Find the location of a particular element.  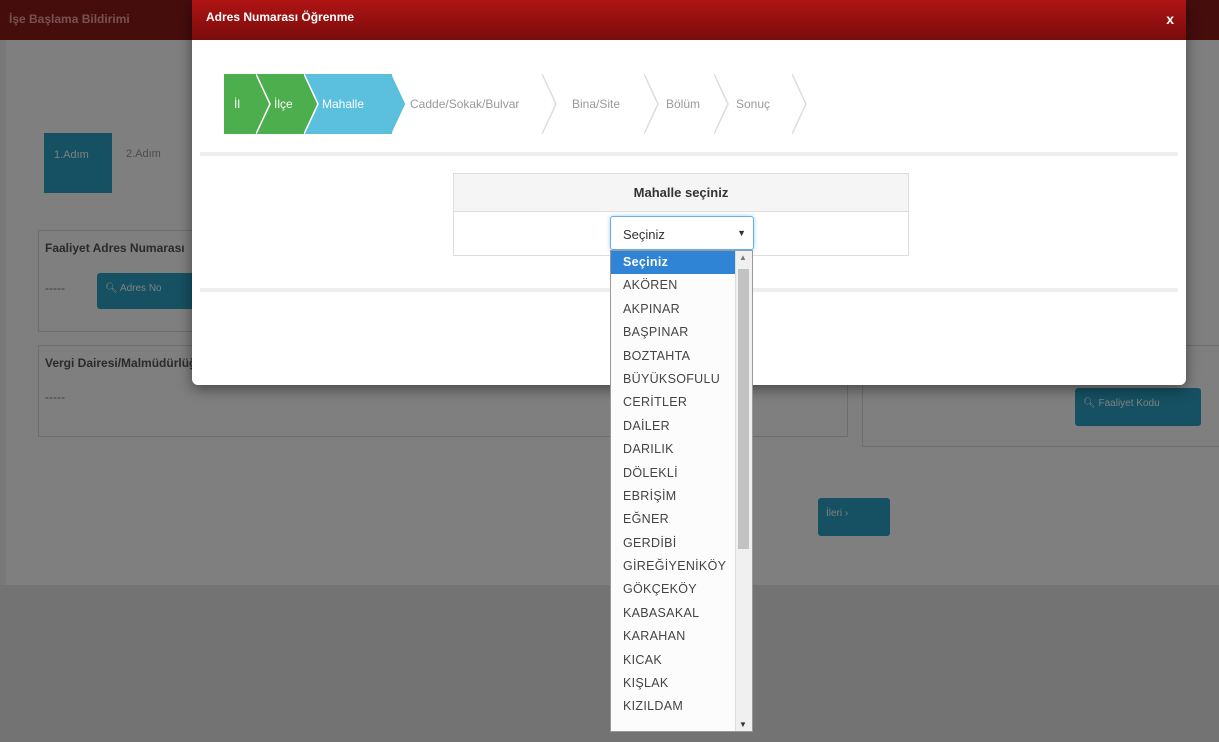

wizard-step-4: Cadde/Sokak/Bulvar is located at coordinates (467, 104).